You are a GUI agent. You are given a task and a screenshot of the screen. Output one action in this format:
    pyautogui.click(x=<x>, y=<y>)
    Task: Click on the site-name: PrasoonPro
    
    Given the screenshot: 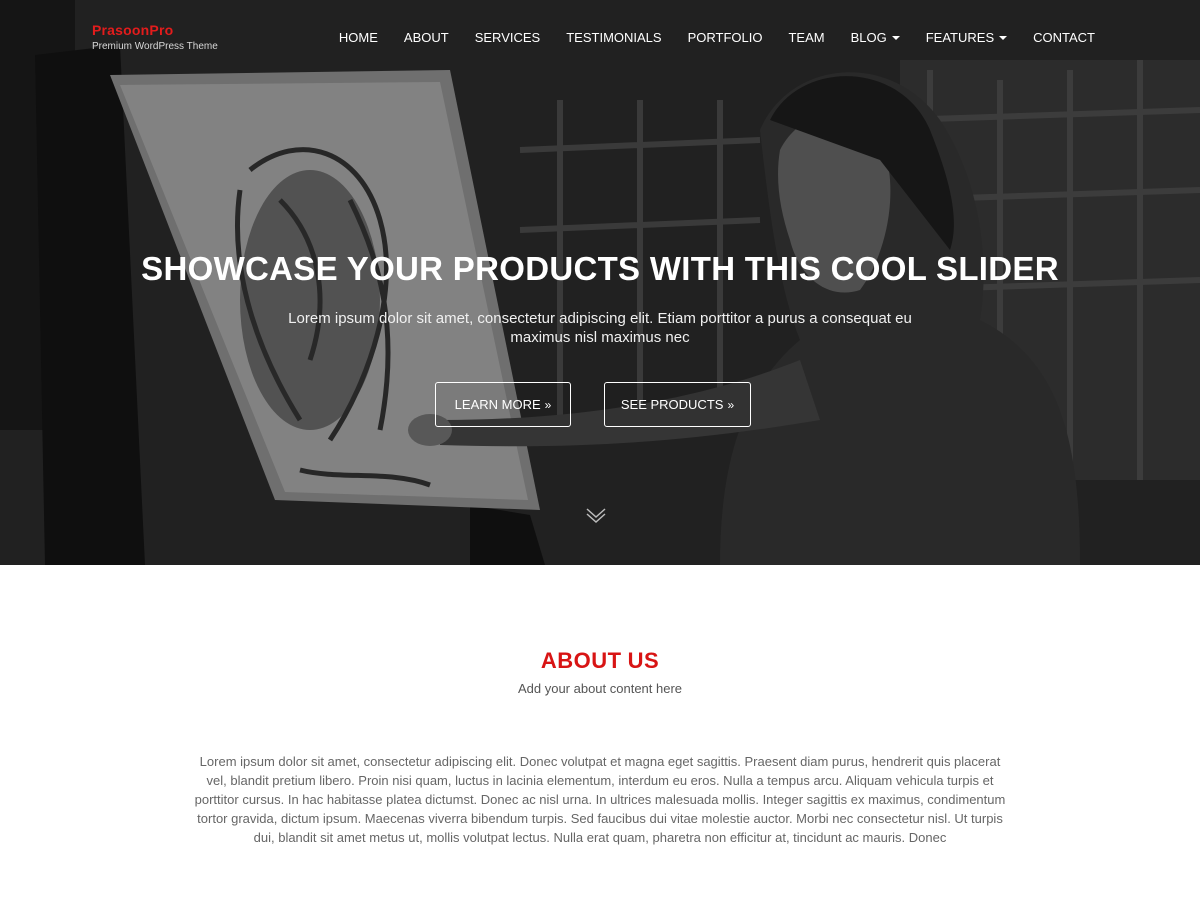 What is the action you would take?
    pyautogui.click(x=155, y=30)
    